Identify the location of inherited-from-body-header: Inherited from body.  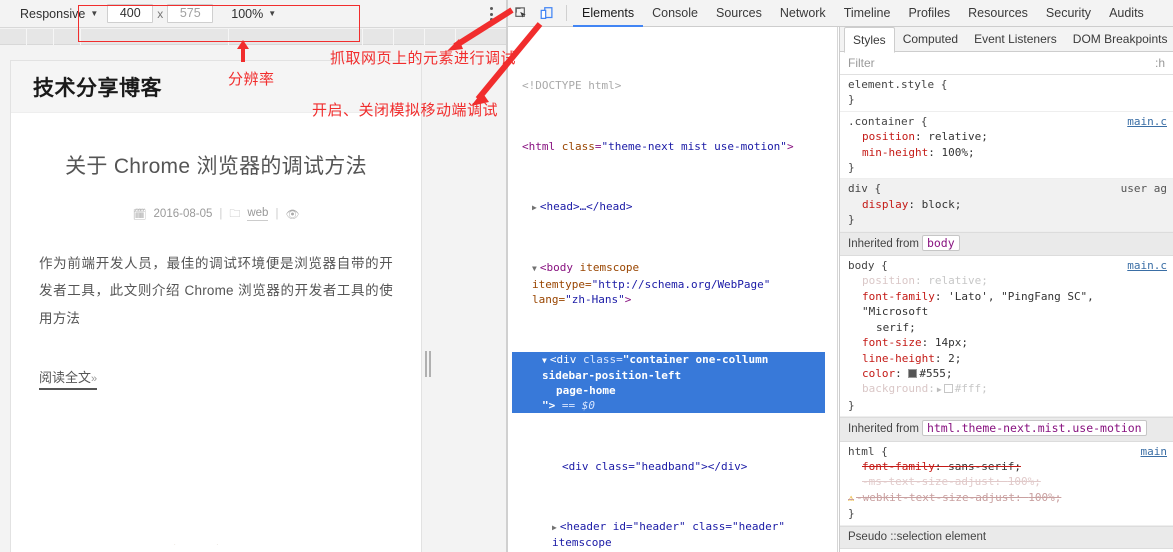
(1006, 244).